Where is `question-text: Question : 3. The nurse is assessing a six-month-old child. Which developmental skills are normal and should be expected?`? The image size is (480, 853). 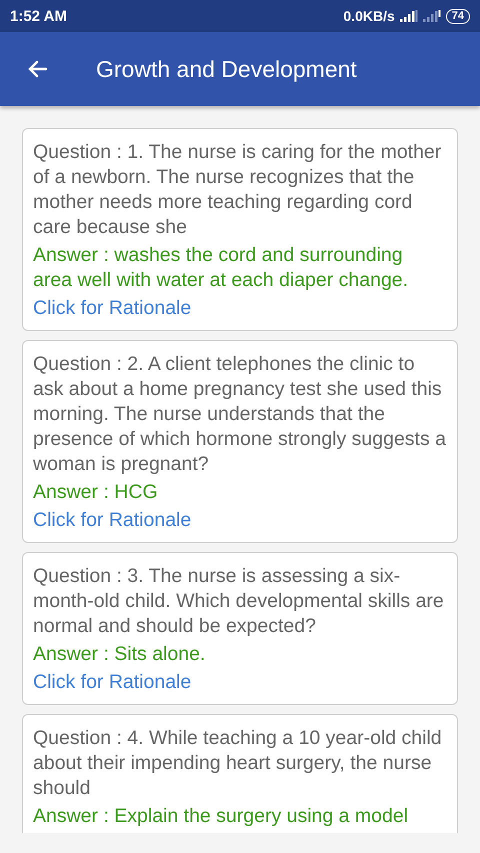
question-text: Question : 3. The nurse is assessing a six-month-old child. Which developmental skills are normal and should be expected? is located at coordinates (239, 601).